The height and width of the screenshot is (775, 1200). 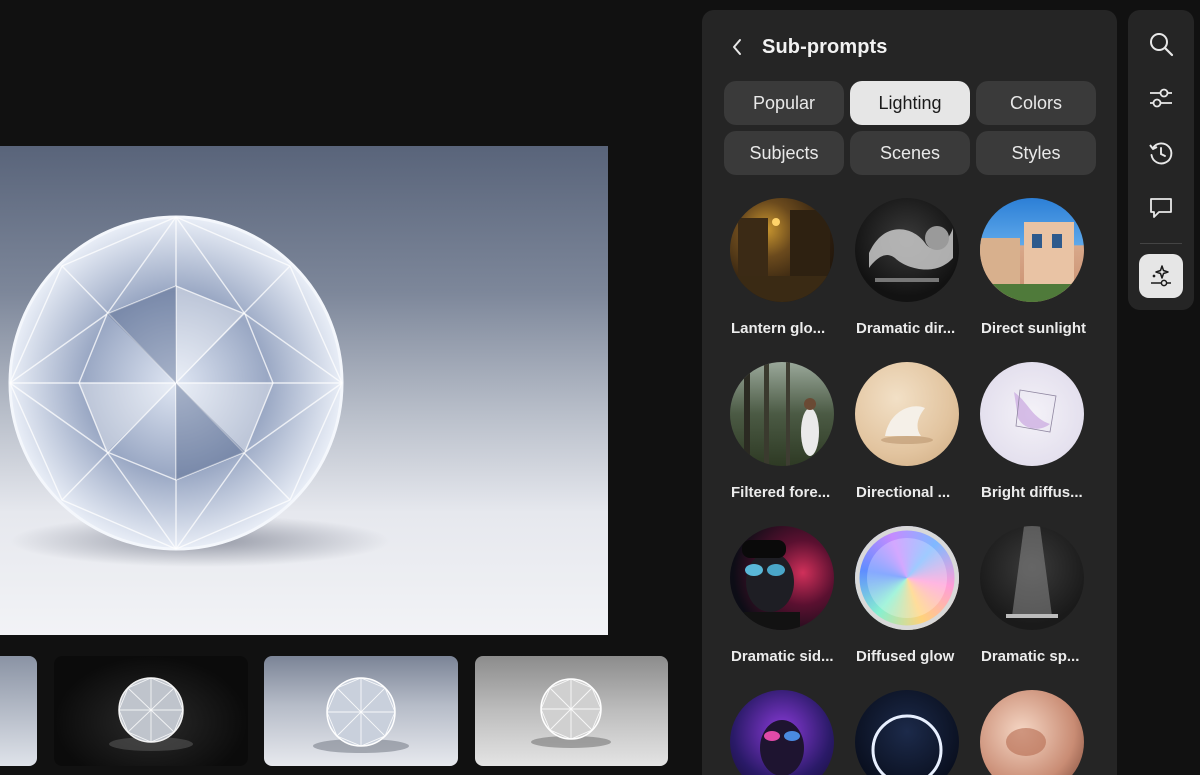 I want to click on panel-title: Sub-prompts, so click(x=825, y=46).